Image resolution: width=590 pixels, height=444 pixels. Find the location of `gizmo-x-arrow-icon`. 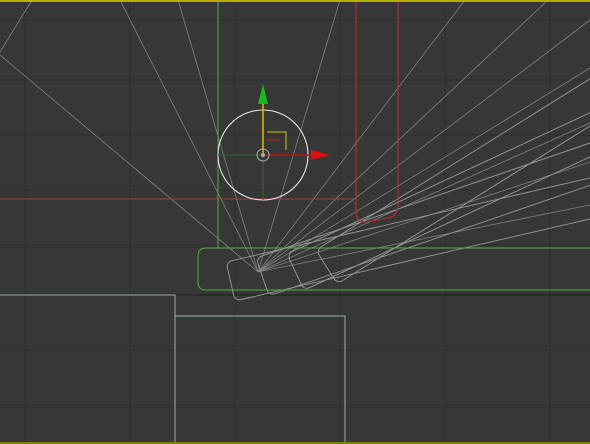

gizmo-x-arrow-icon is located at coordinates (320, 155).